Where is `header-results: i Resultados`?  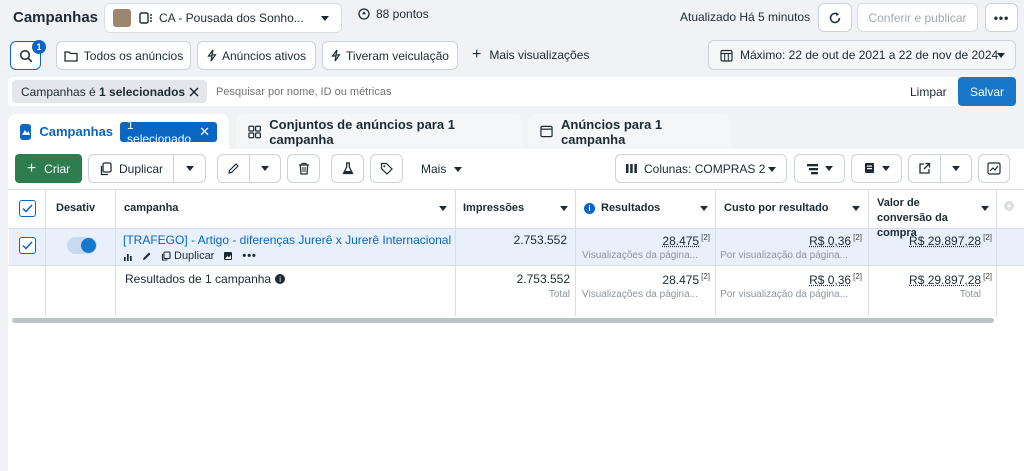 header-results: i Resultados is located at coordinates (647, 209).